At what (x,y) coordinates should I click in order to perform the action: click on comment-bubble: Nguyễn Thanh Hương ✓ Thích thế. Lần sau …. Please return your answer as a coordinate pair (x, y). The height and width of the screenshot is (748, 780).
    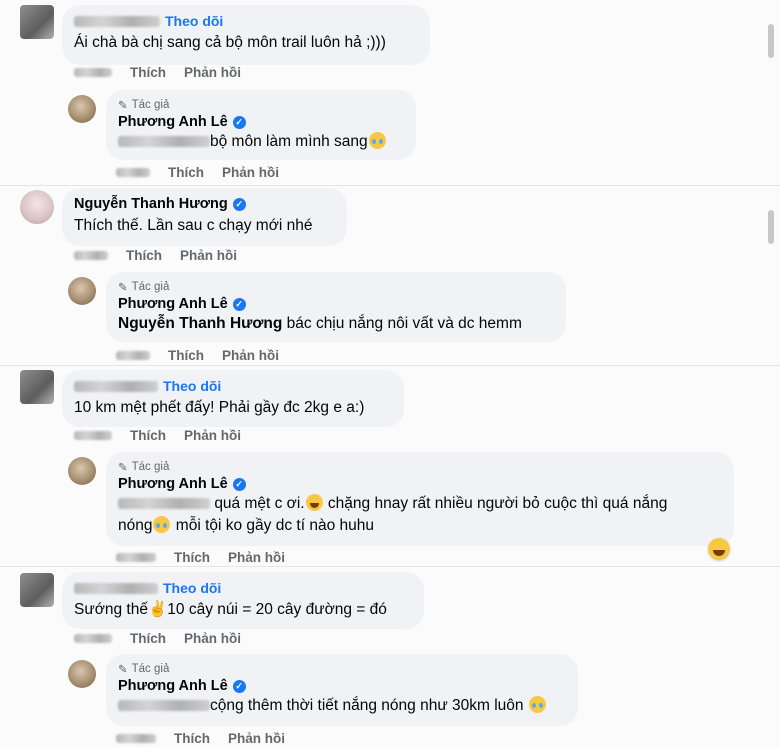
    Looking at the image, I should click on (204, 217).